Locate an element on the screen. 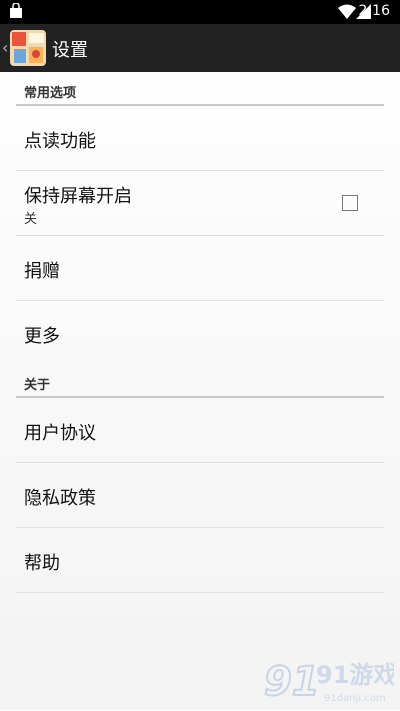 The width and height of the screenshot is (400, 711). wifi-icon is located at coordinates (347, 13).